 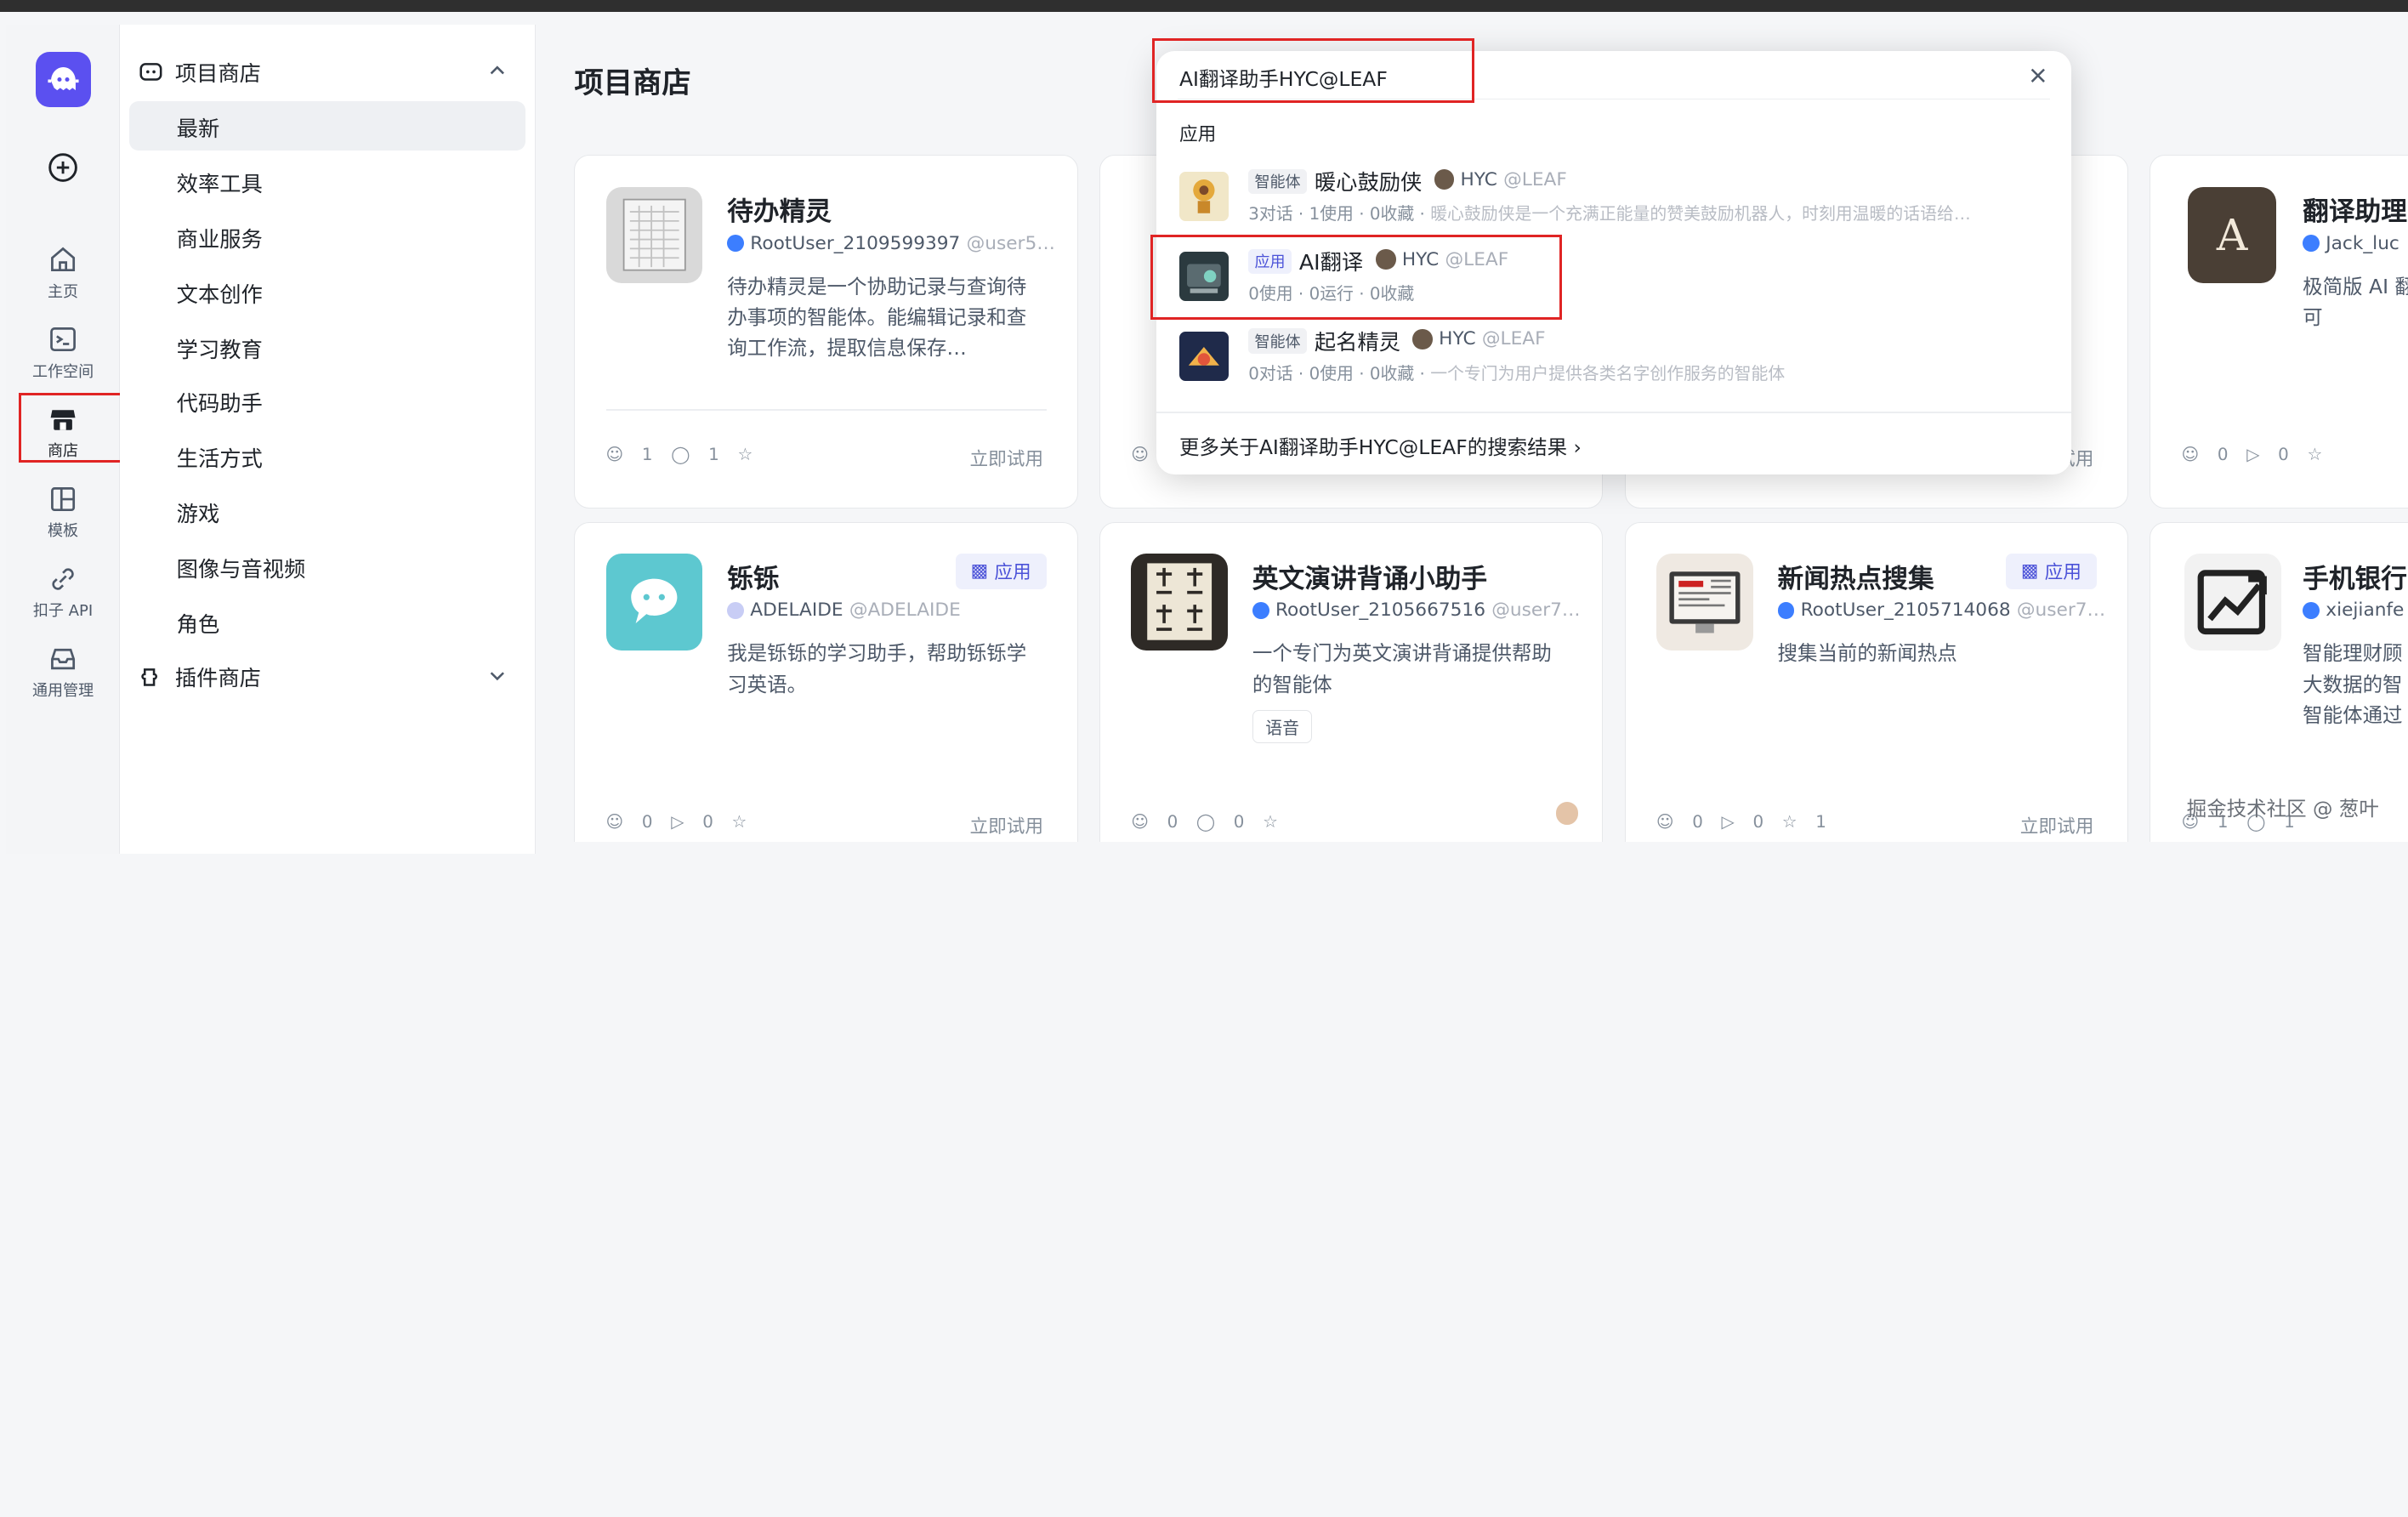 What do you see at coordinates (753, 579) in the screenshot?
I see `card-name: 铄铄` at bounding box center [753, 579].